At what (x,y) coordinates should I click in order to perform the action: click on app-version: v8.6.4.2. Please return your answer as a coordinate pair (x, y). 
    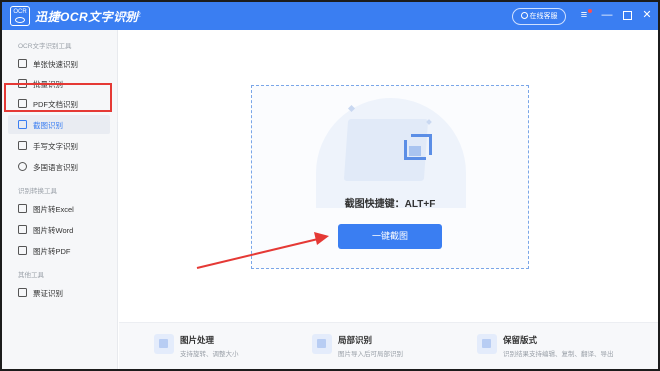
    Looking at the image, I should click on (128, 15).